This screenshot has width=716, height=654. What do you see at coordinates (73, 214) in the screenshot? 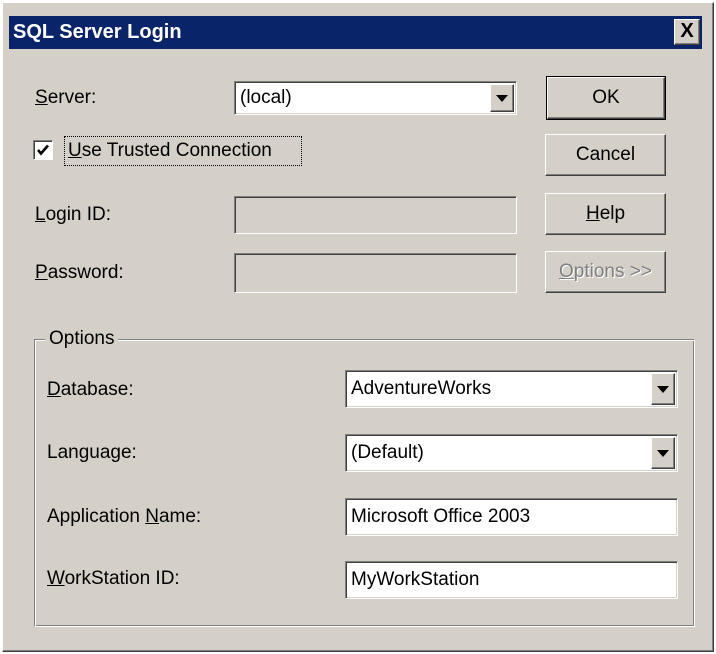
I see `login-id-label: Login ID:` at bounding box center [73, 214].